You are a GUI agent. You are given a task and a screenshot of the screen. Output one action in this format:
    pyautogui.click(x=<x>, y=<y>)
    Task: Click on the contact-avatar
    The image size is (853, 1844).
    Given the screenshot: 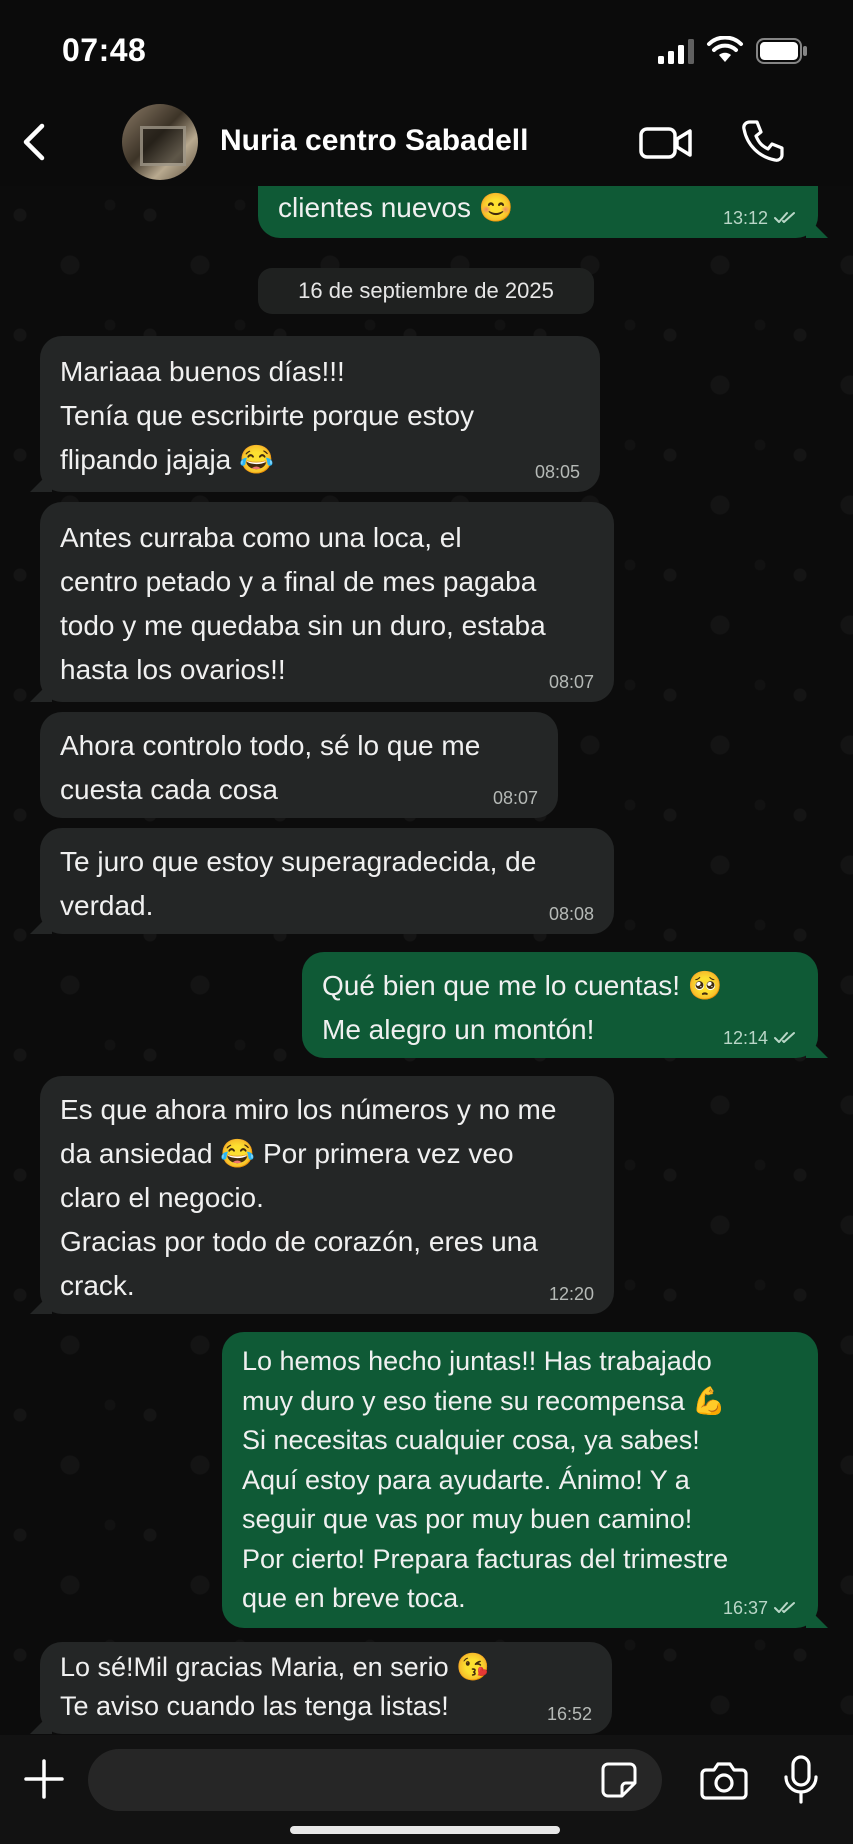 What is the action you would take?
    pyautogui.click(x=160, y=142)
    